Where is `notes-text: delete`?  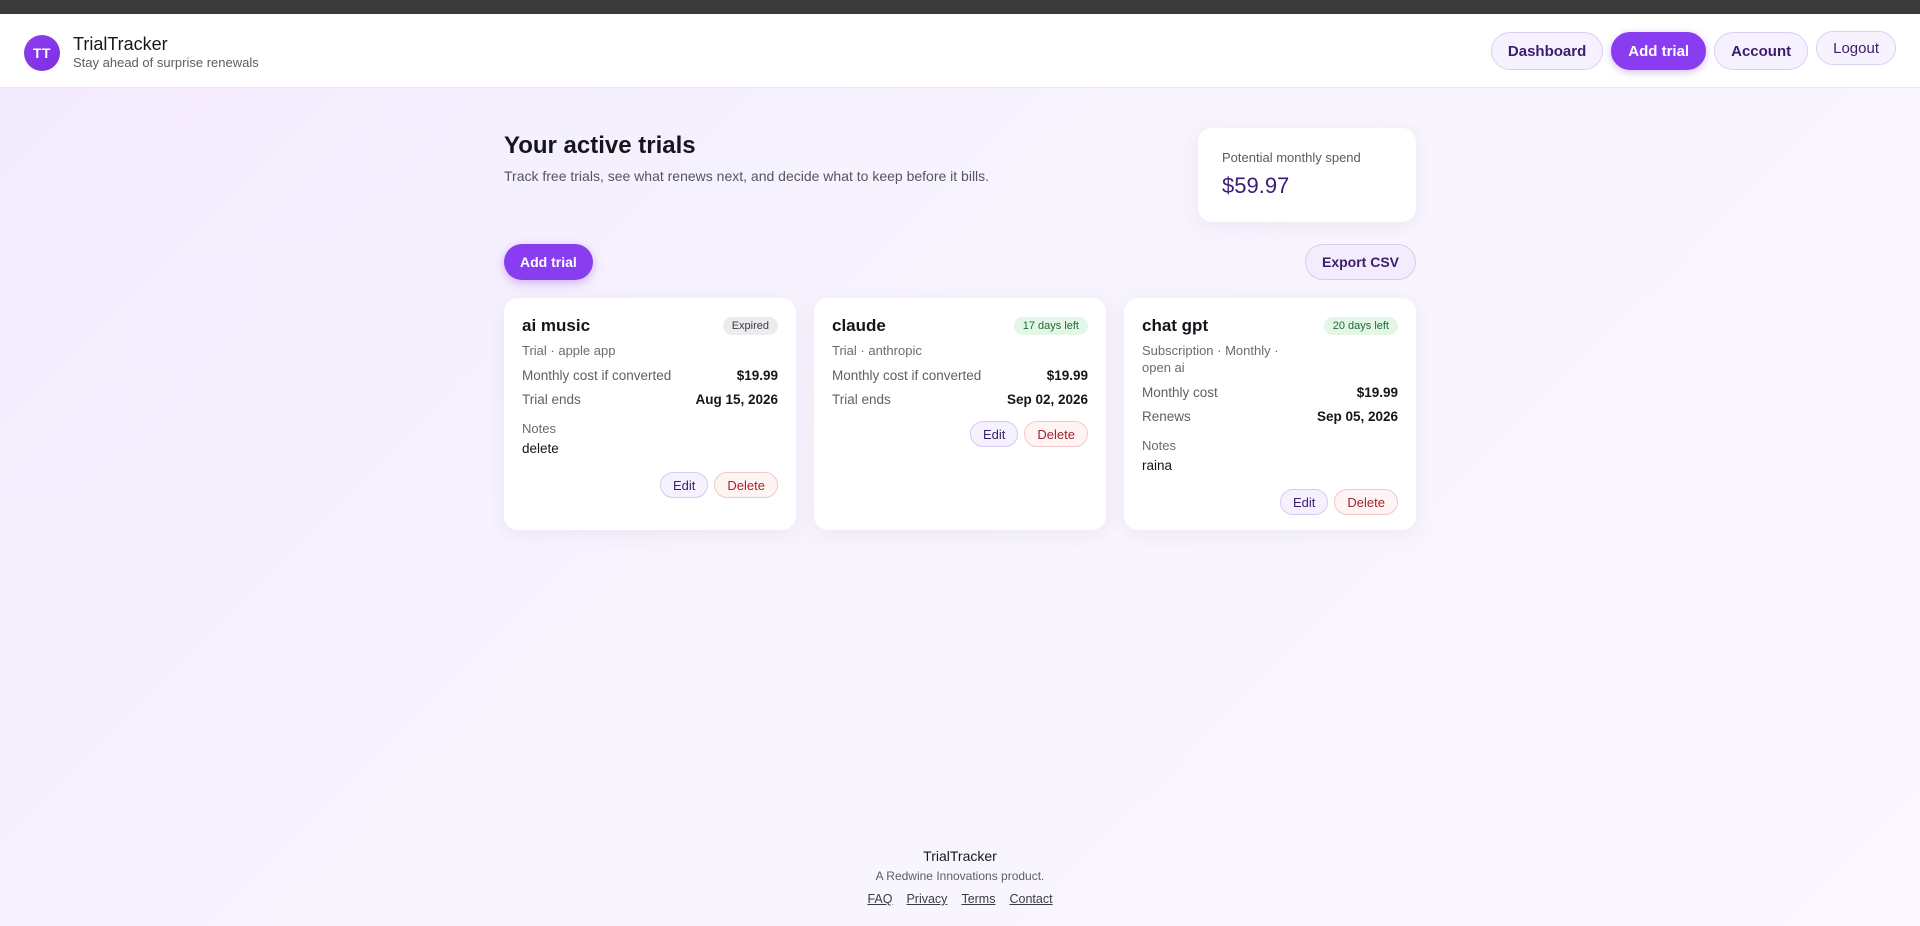 notes-text: delete is located at coordinates (540, 448).